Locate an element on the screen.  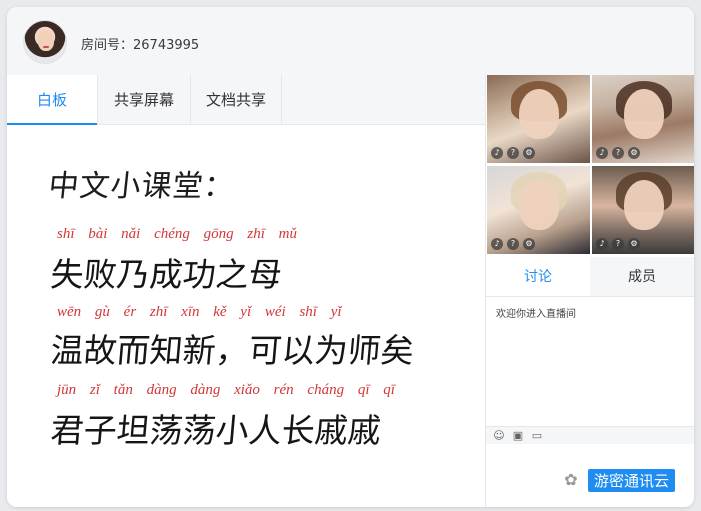
video-tile-3: ♪ ? ⚙ is located at coordinates (538, 210).